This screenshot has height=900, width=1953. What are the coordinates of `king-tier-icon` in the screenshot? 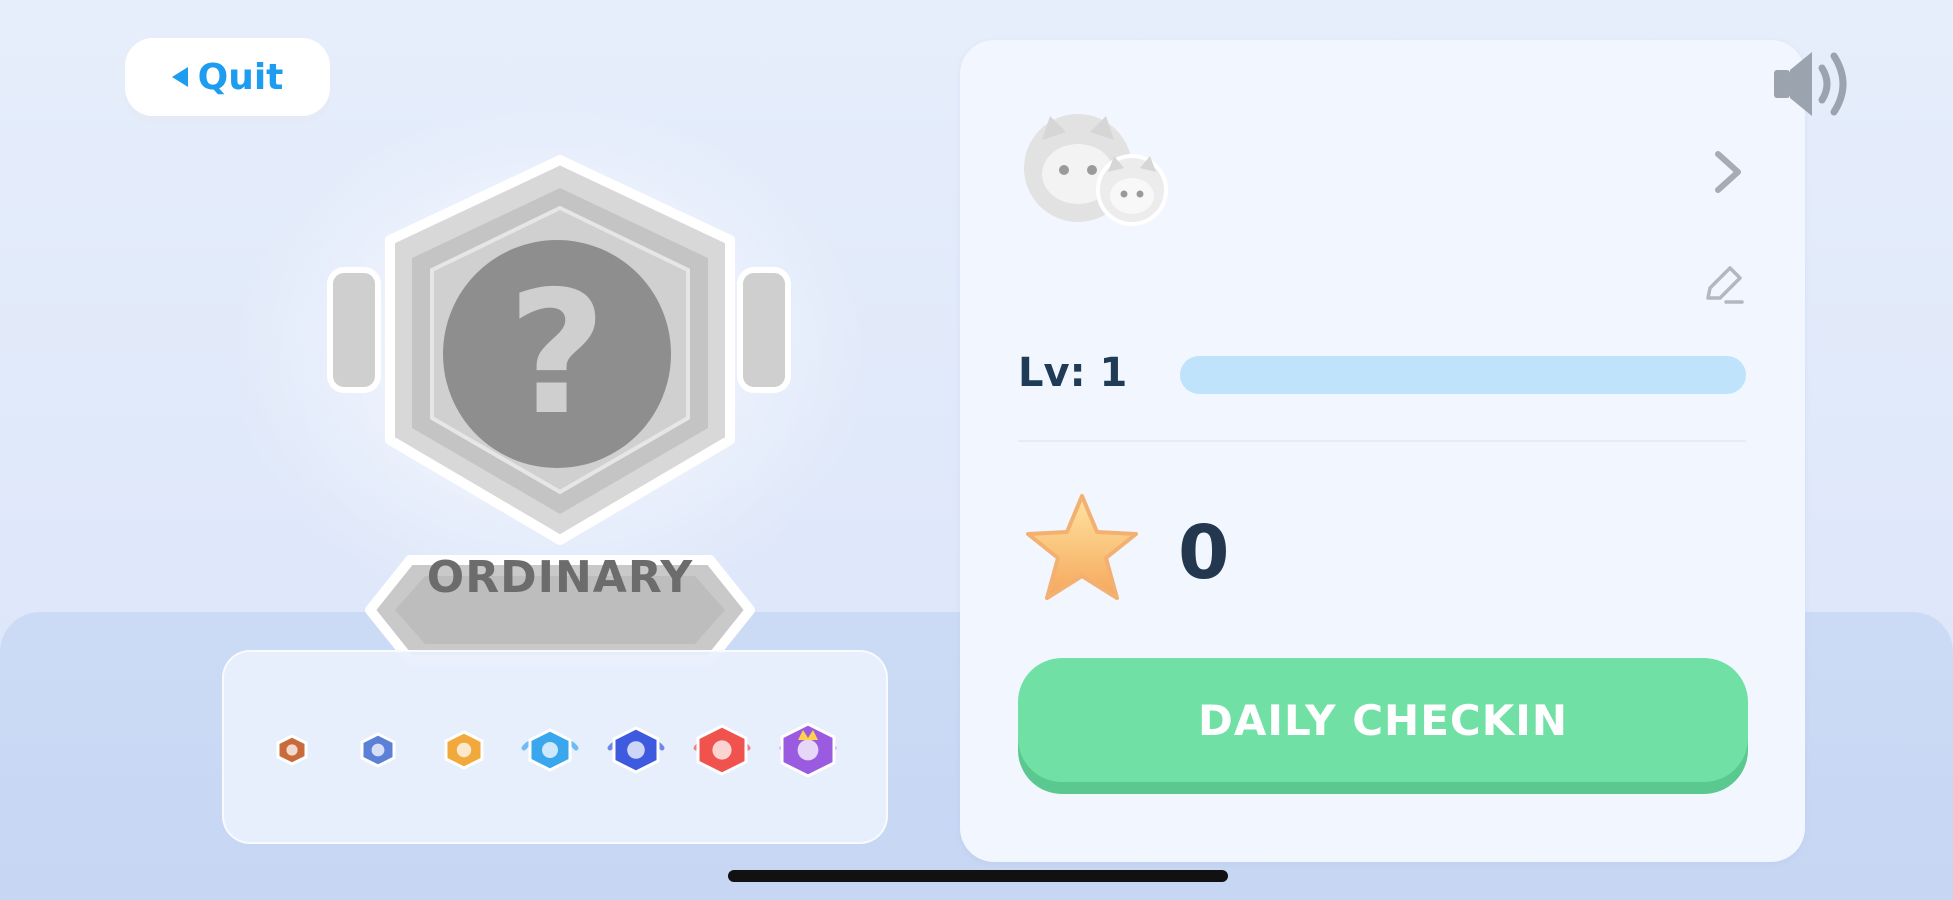 It's located at (808, 750).